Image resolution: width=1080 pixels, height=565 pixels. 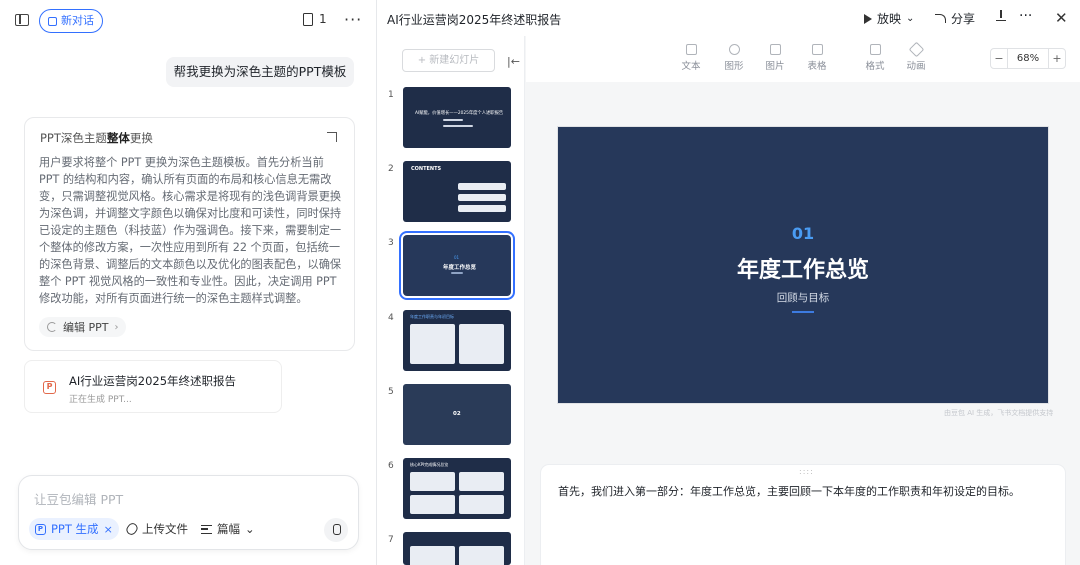 I want to click on thinking-title: PPT深色主题整体更换, so click(x=96, y=138).